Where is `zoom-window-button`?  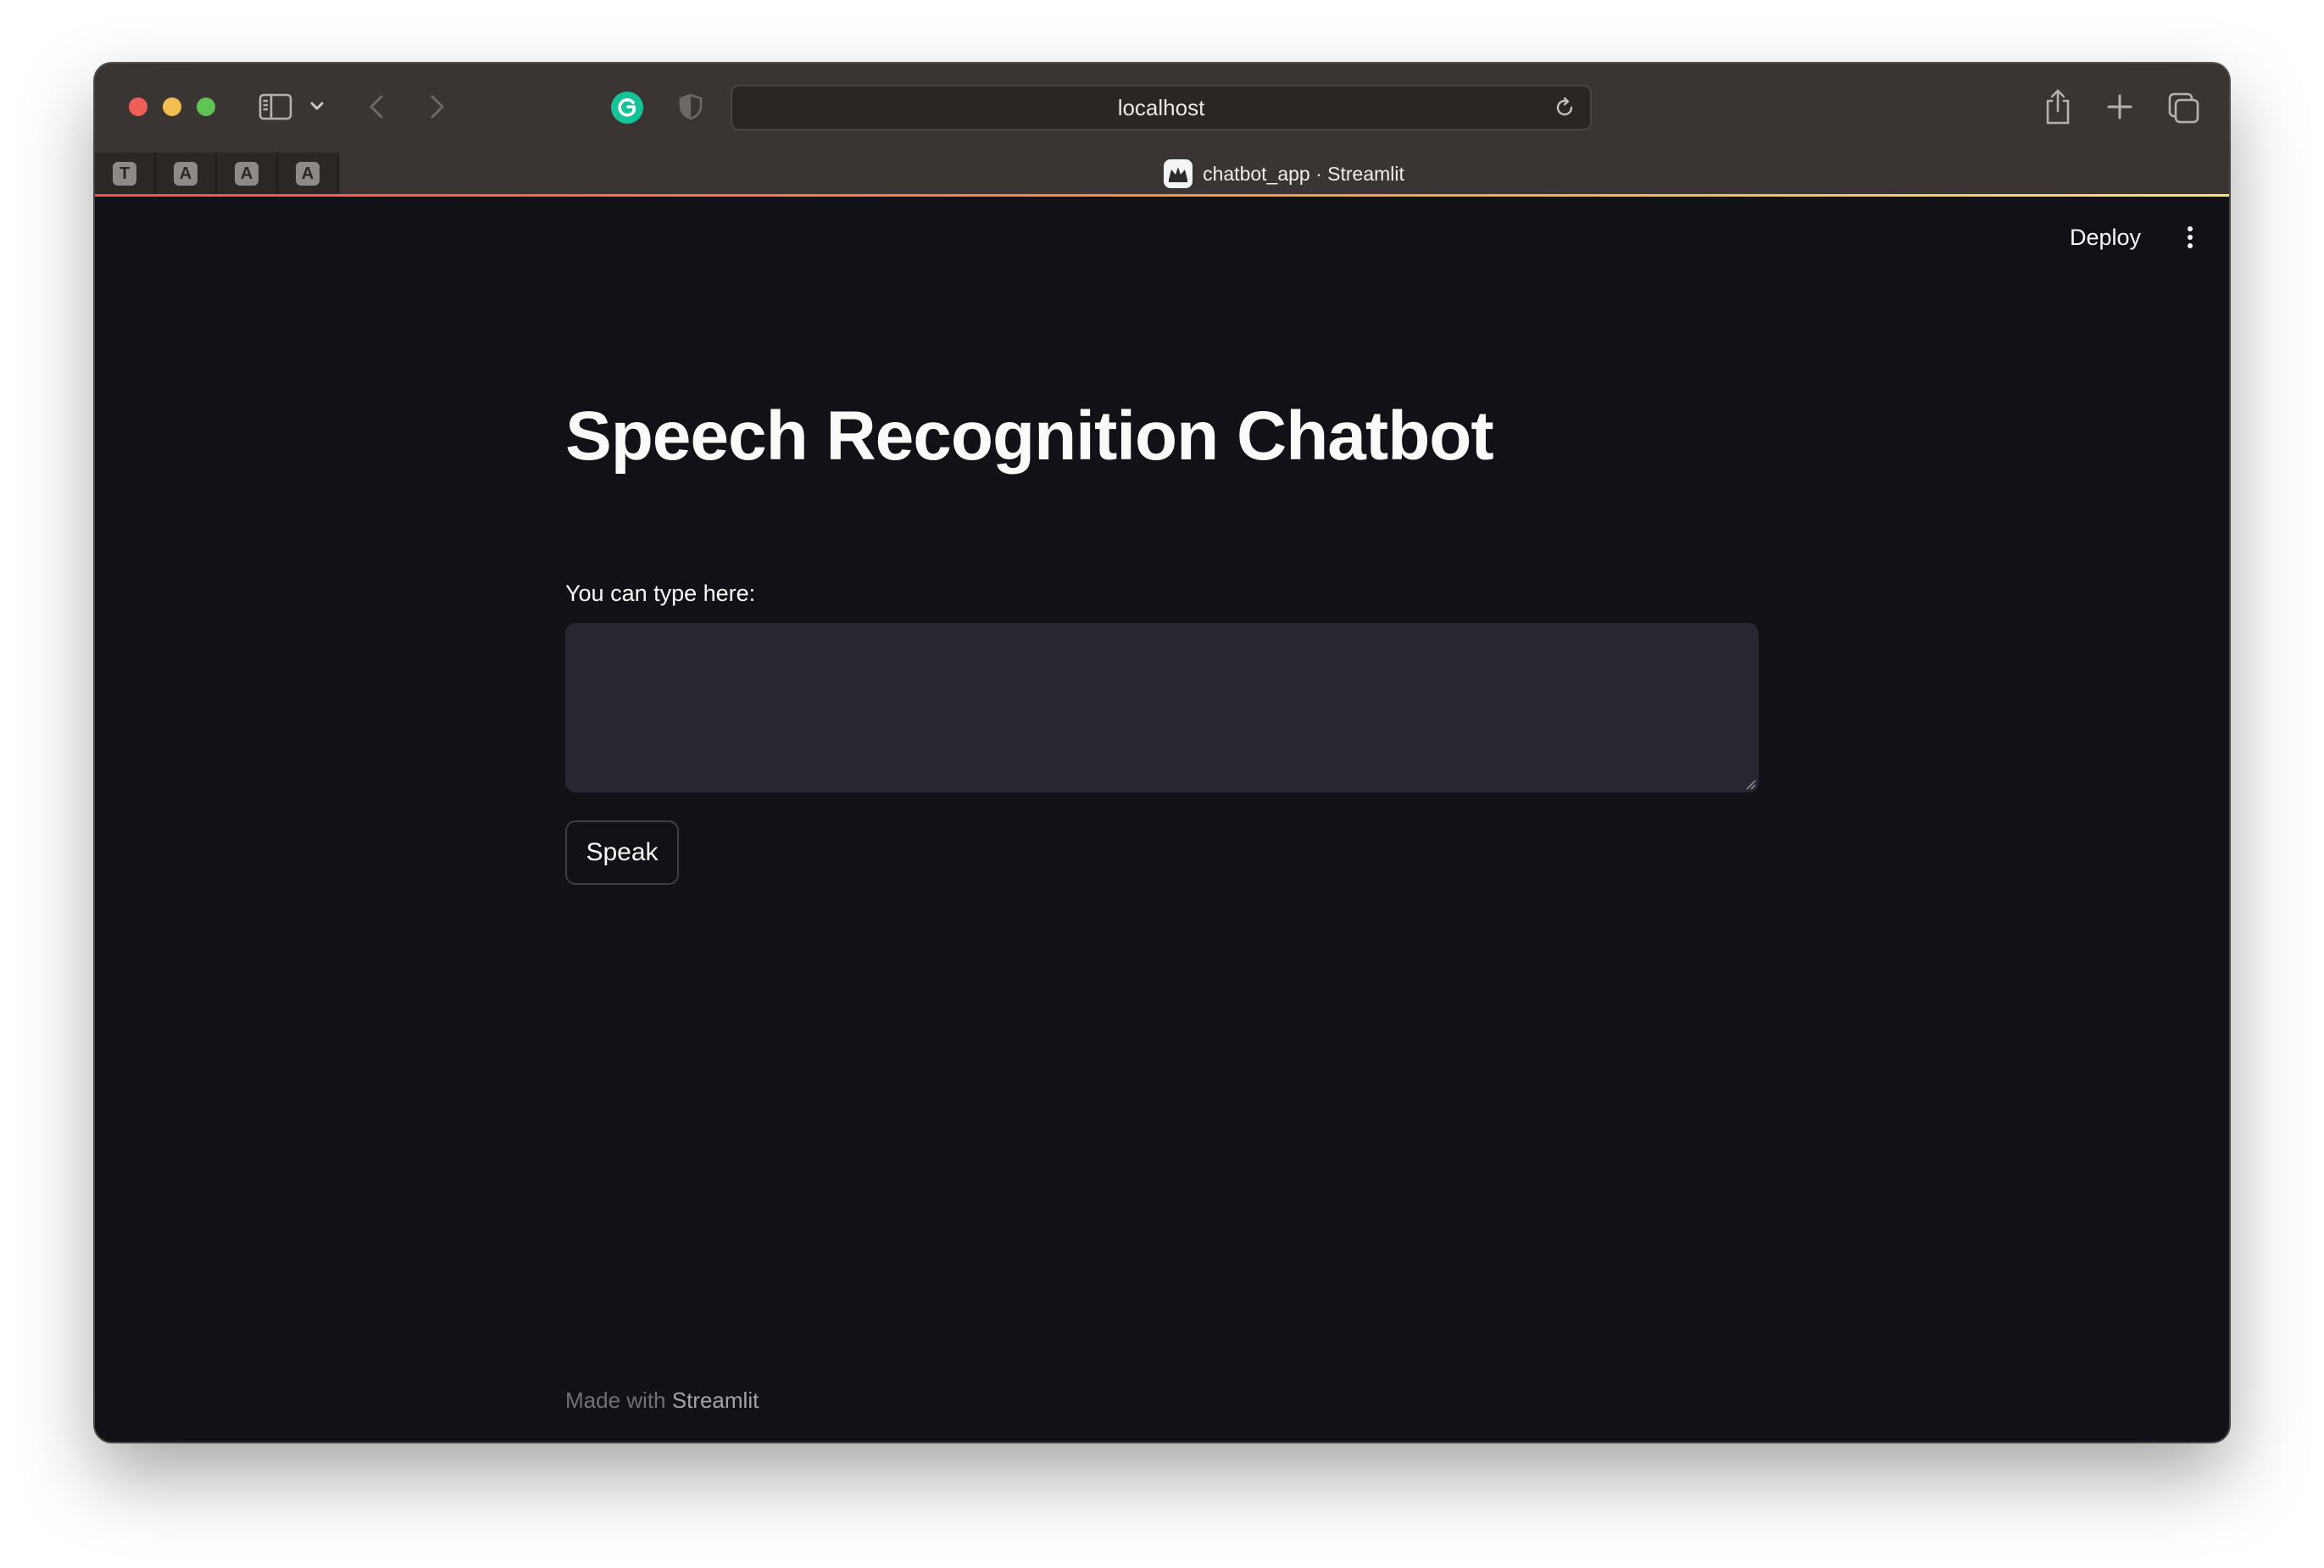
zoom-window-button is located at coordinates (206, 106).